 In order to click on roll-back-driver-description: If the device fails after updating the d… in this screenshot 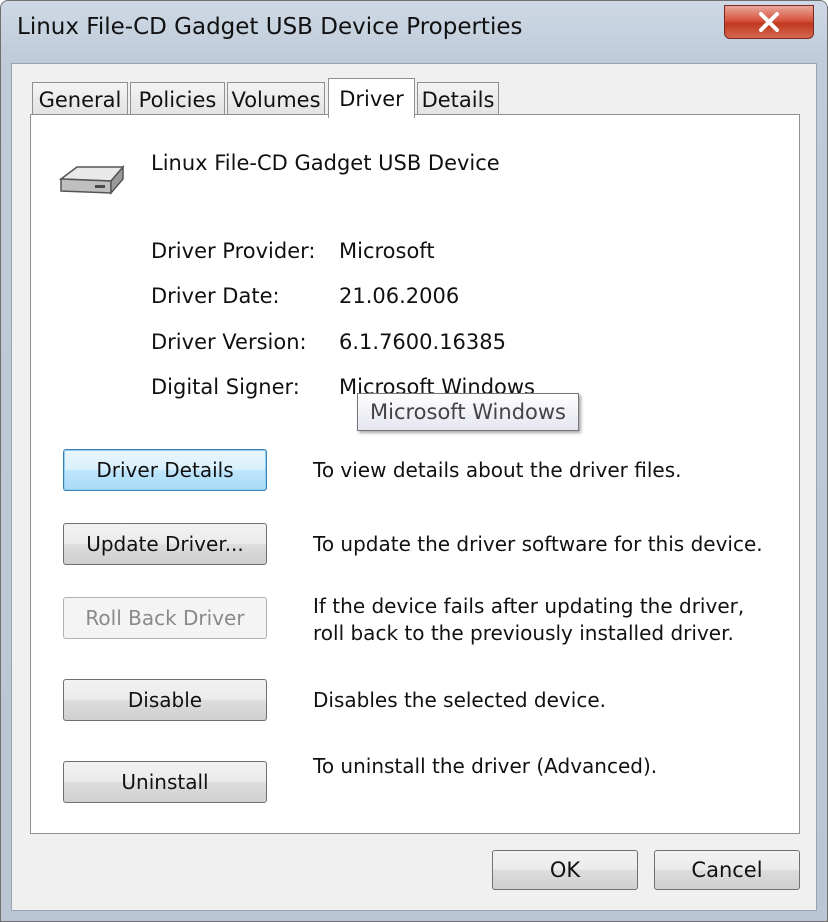, I will do `click(529, 619)`.